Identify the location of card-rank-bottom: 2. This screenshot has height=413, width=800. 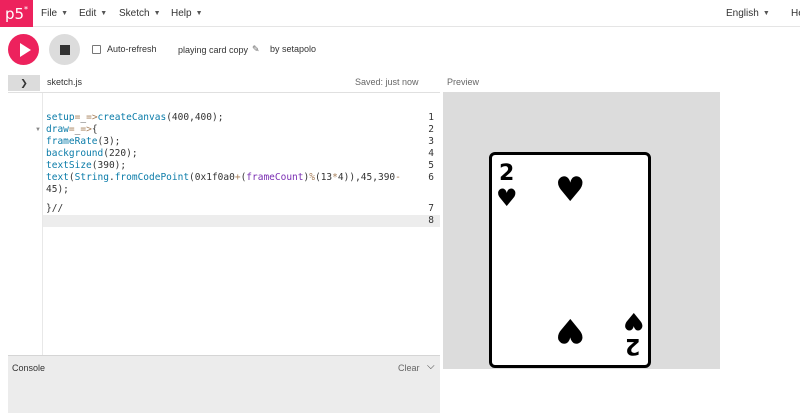
(633, 345).